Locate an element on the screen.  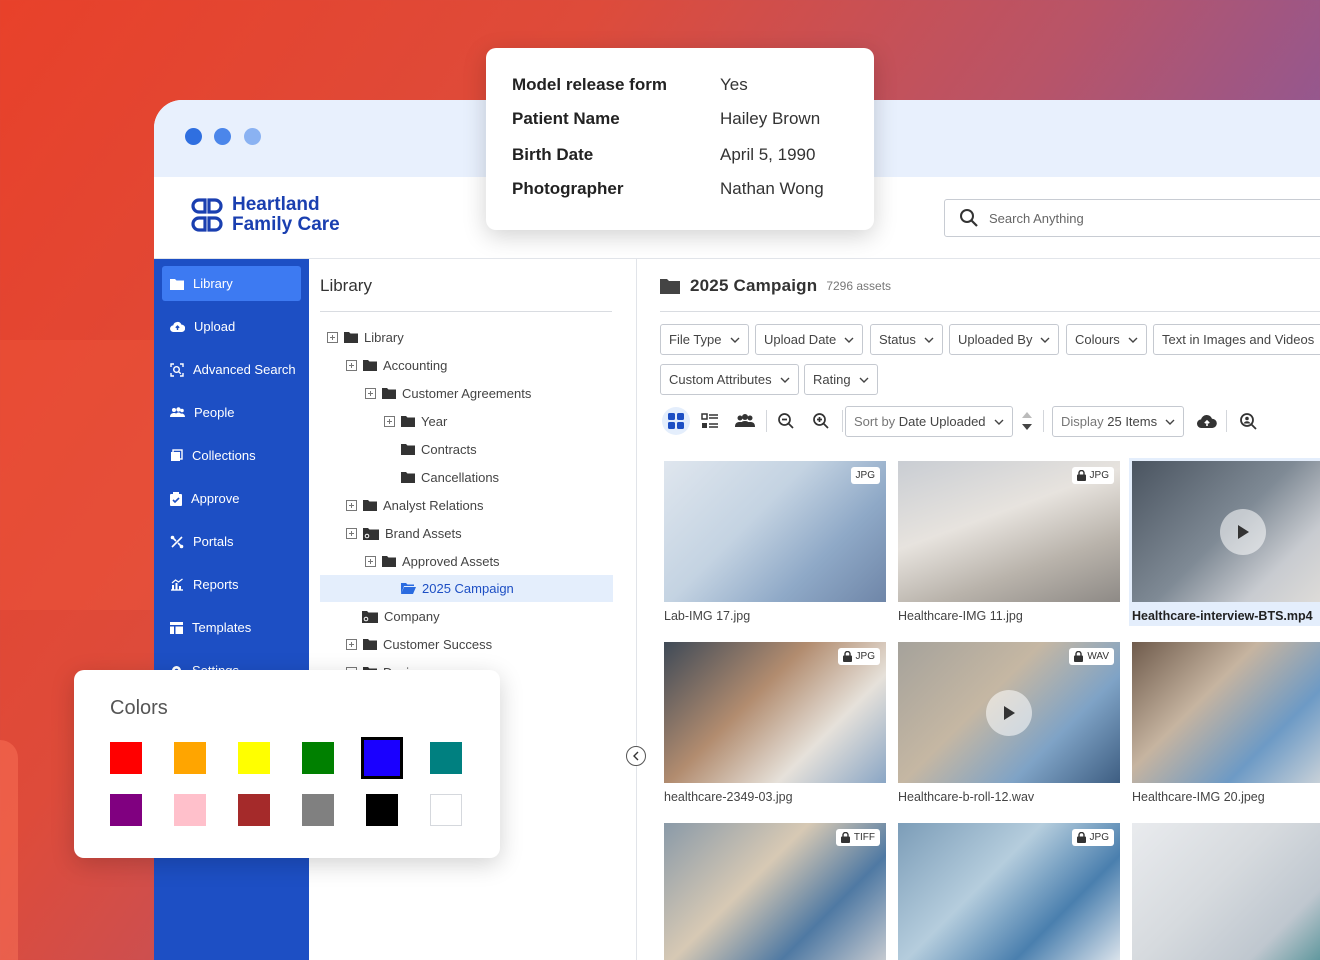
filter-status: Status is located at coordinates (906, 339).